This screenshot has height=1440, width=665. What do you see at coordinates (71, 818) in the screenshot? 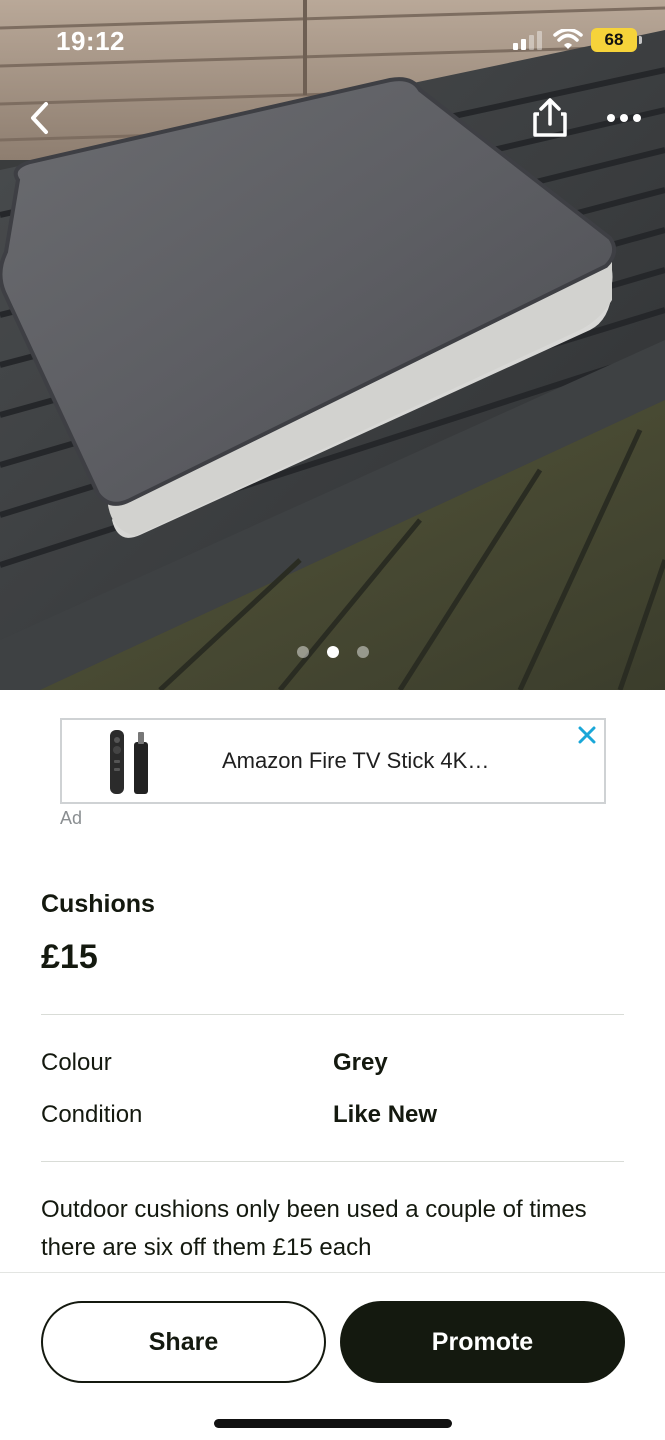
I see `ad-label: Ad` at bounding box center [71, 818].